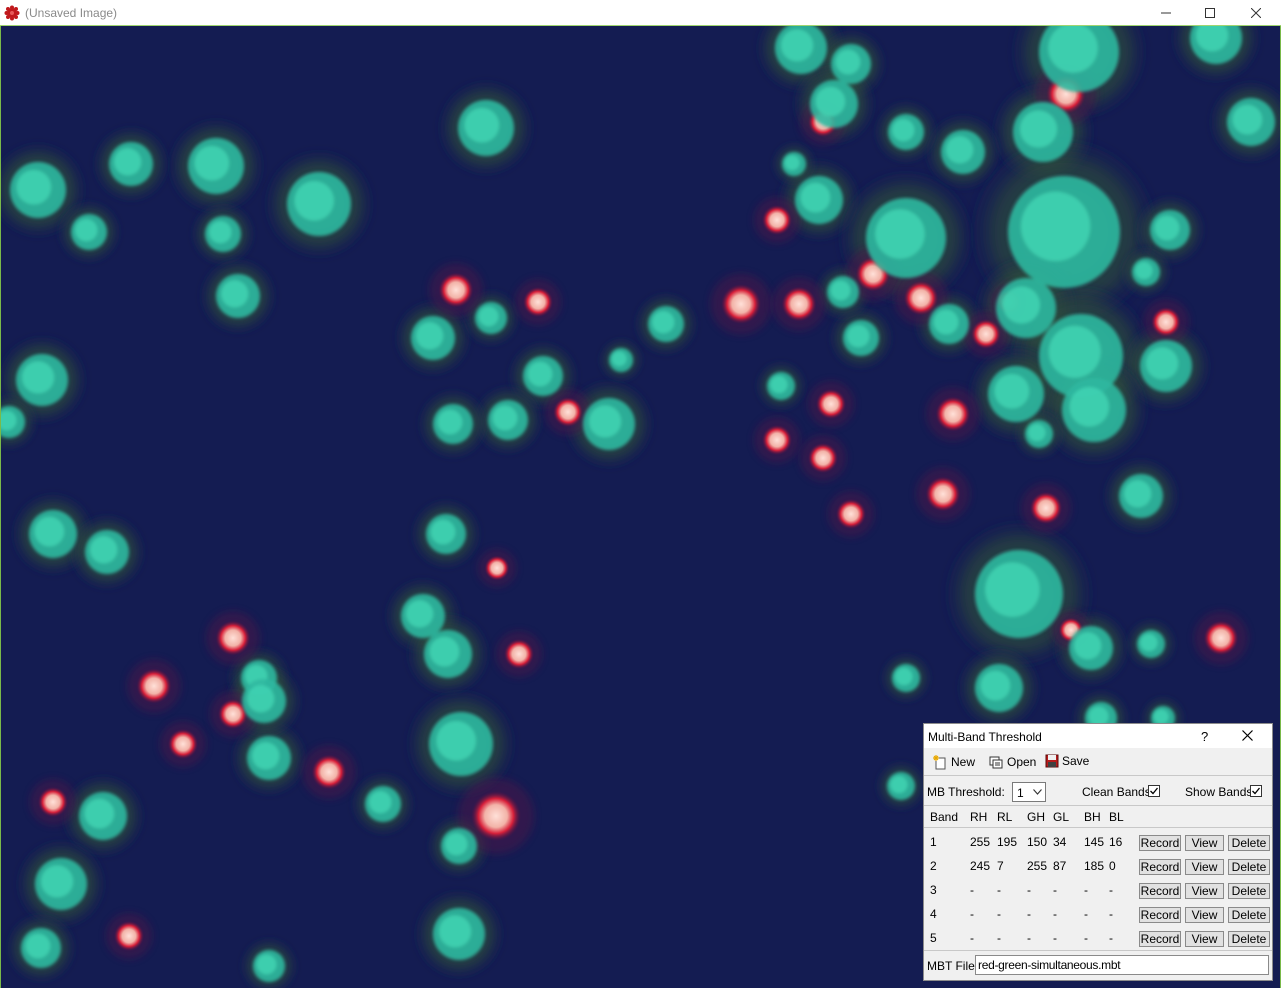 Image resolution: width=1281 pixels, height=988 pixels. I want to click on cell-bh: 185, so click(1094, 866).